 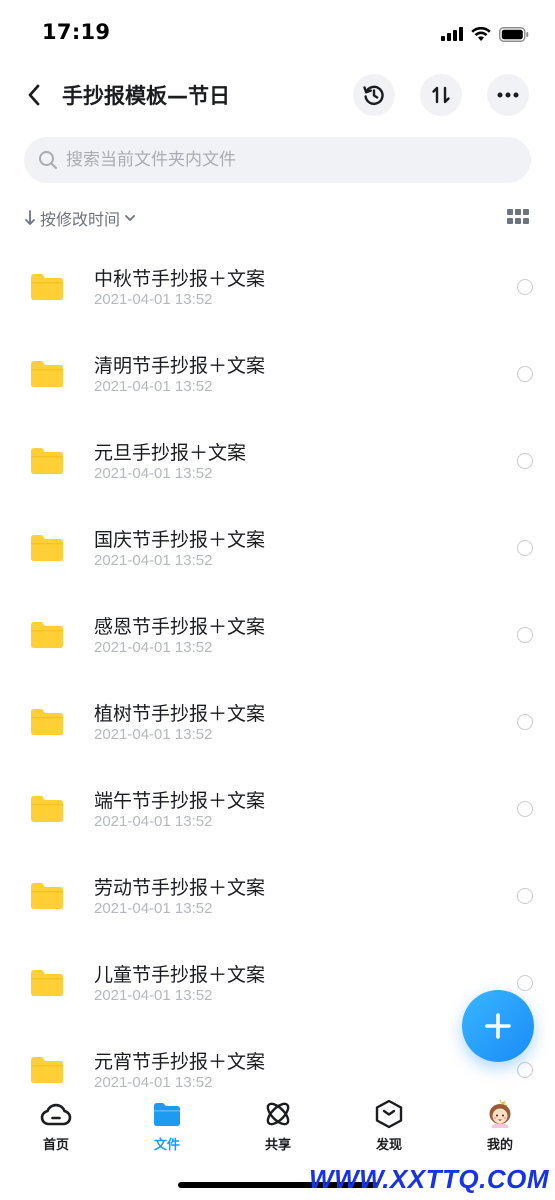 I want to click on watermark-text: WWW.XXTTQ.COM, so click(x=429, y=1179).